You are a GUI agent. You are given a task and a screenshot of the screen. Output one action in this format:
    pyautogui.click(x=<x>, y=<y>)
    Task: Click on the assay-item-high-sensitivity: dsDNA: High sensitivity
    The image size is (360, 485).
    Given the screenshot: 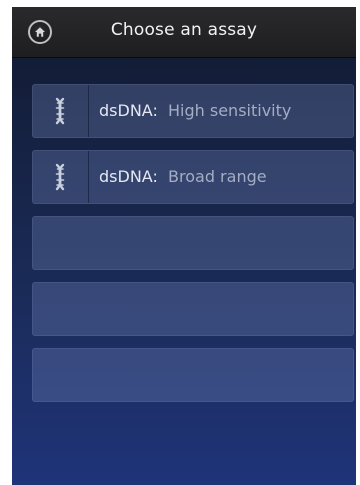 What is the action you would take?
    pyautogui.click(x=193, y=111)
    